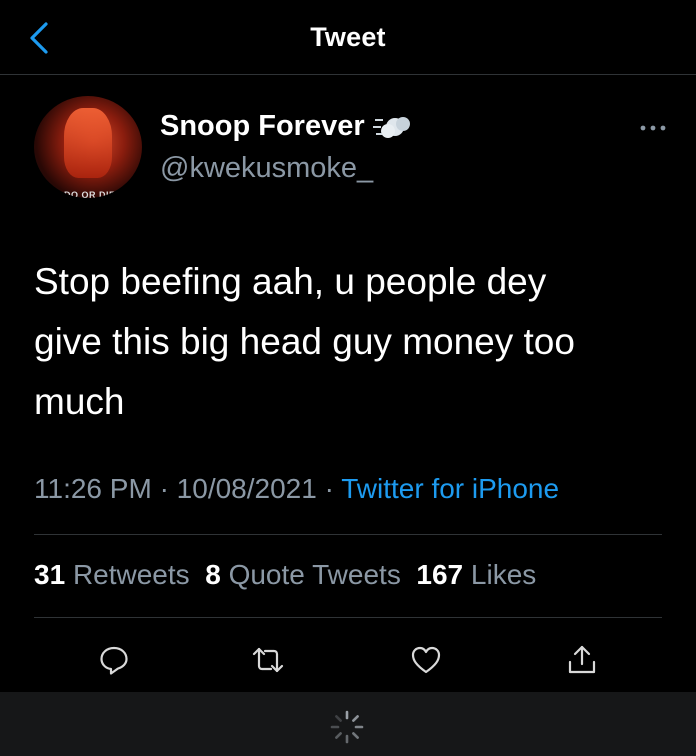 The image size is (696, 756). What do you see at coordinates (440, 574) in the screenshot?
I see `likes-count: 167` at bounding box center [440, 574].